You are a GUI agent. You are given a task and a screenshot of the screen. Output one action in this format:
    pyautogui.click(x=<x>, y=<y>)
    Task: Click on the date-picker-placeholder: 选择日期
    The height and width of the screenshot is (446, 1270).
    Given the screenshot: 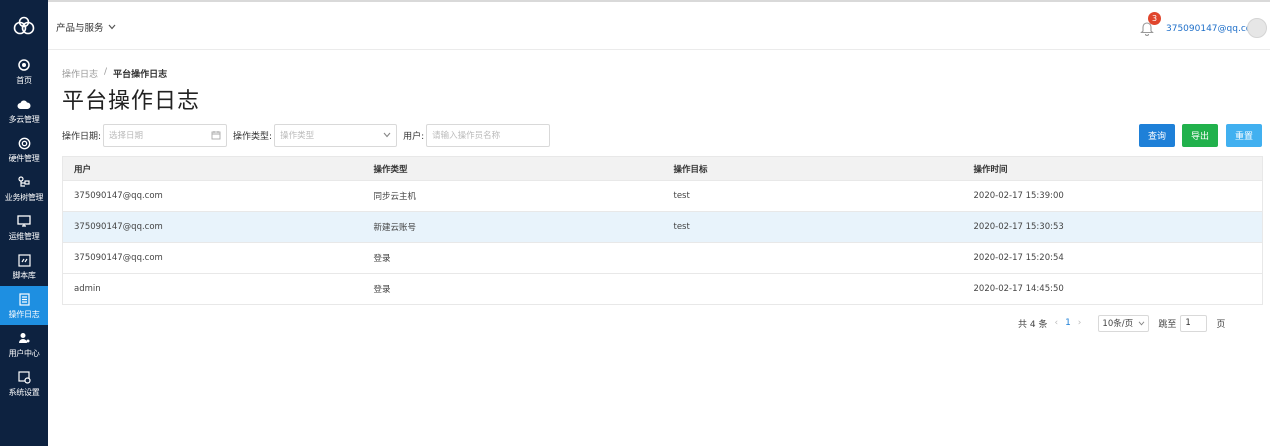 What is the action you would take?
    pyautogui.click(x=126, y=136)
    